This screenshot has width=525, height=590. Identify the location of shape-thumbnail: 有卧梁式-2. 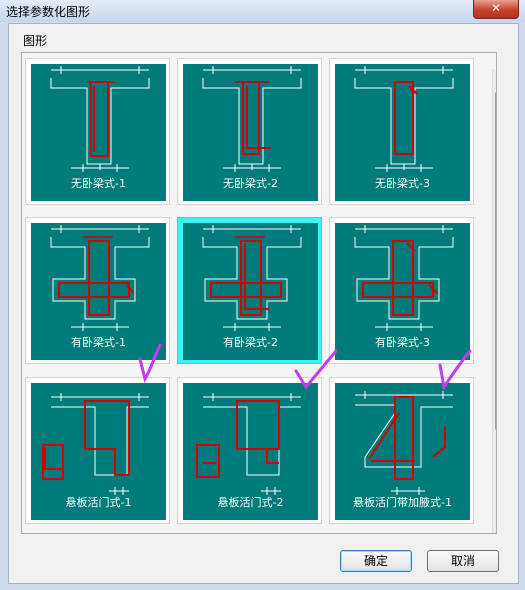
(250, 291).